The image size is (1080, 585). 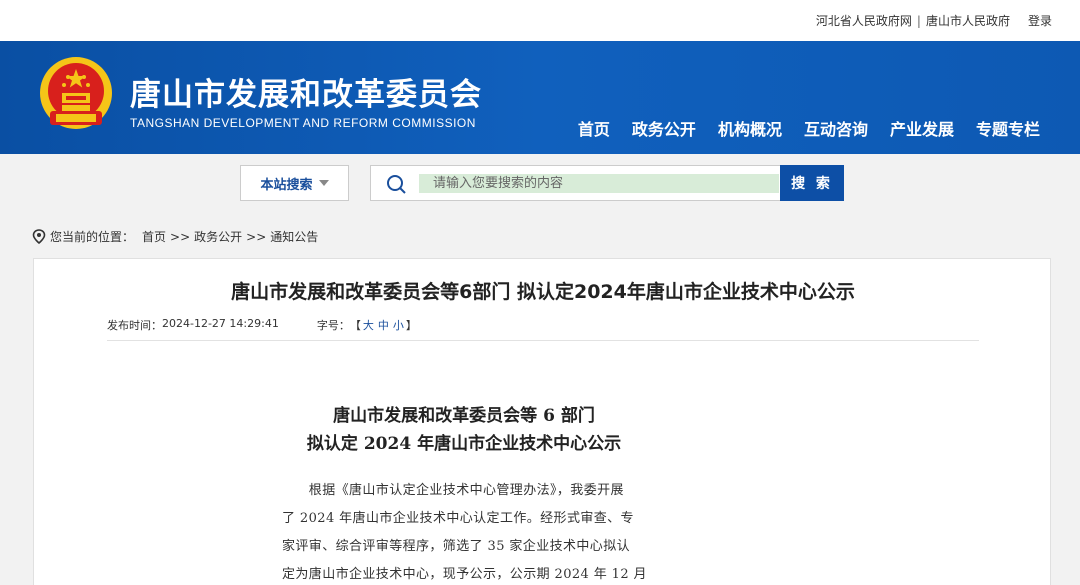 I want to click on nav-home: 首页, so click(x=594, y=128).